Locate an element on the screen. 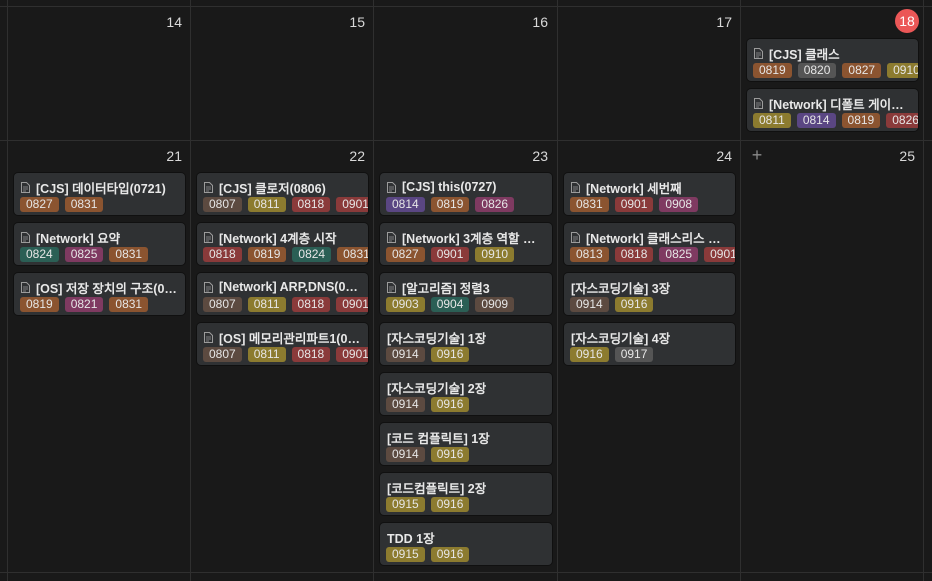  event-card: [Network] 세번째 0831 0901 0908 is located at coordinates (649, 194).